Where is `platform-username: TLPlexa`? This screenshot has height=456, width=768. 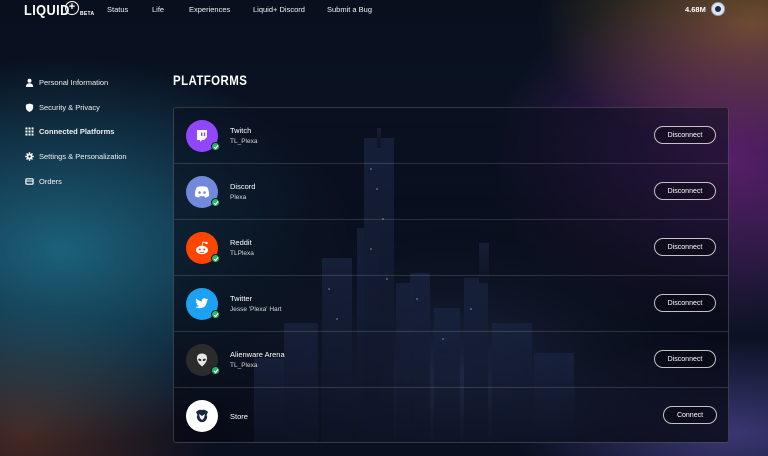 platform-username: TLPlexa is located at coordinates (242, 253).